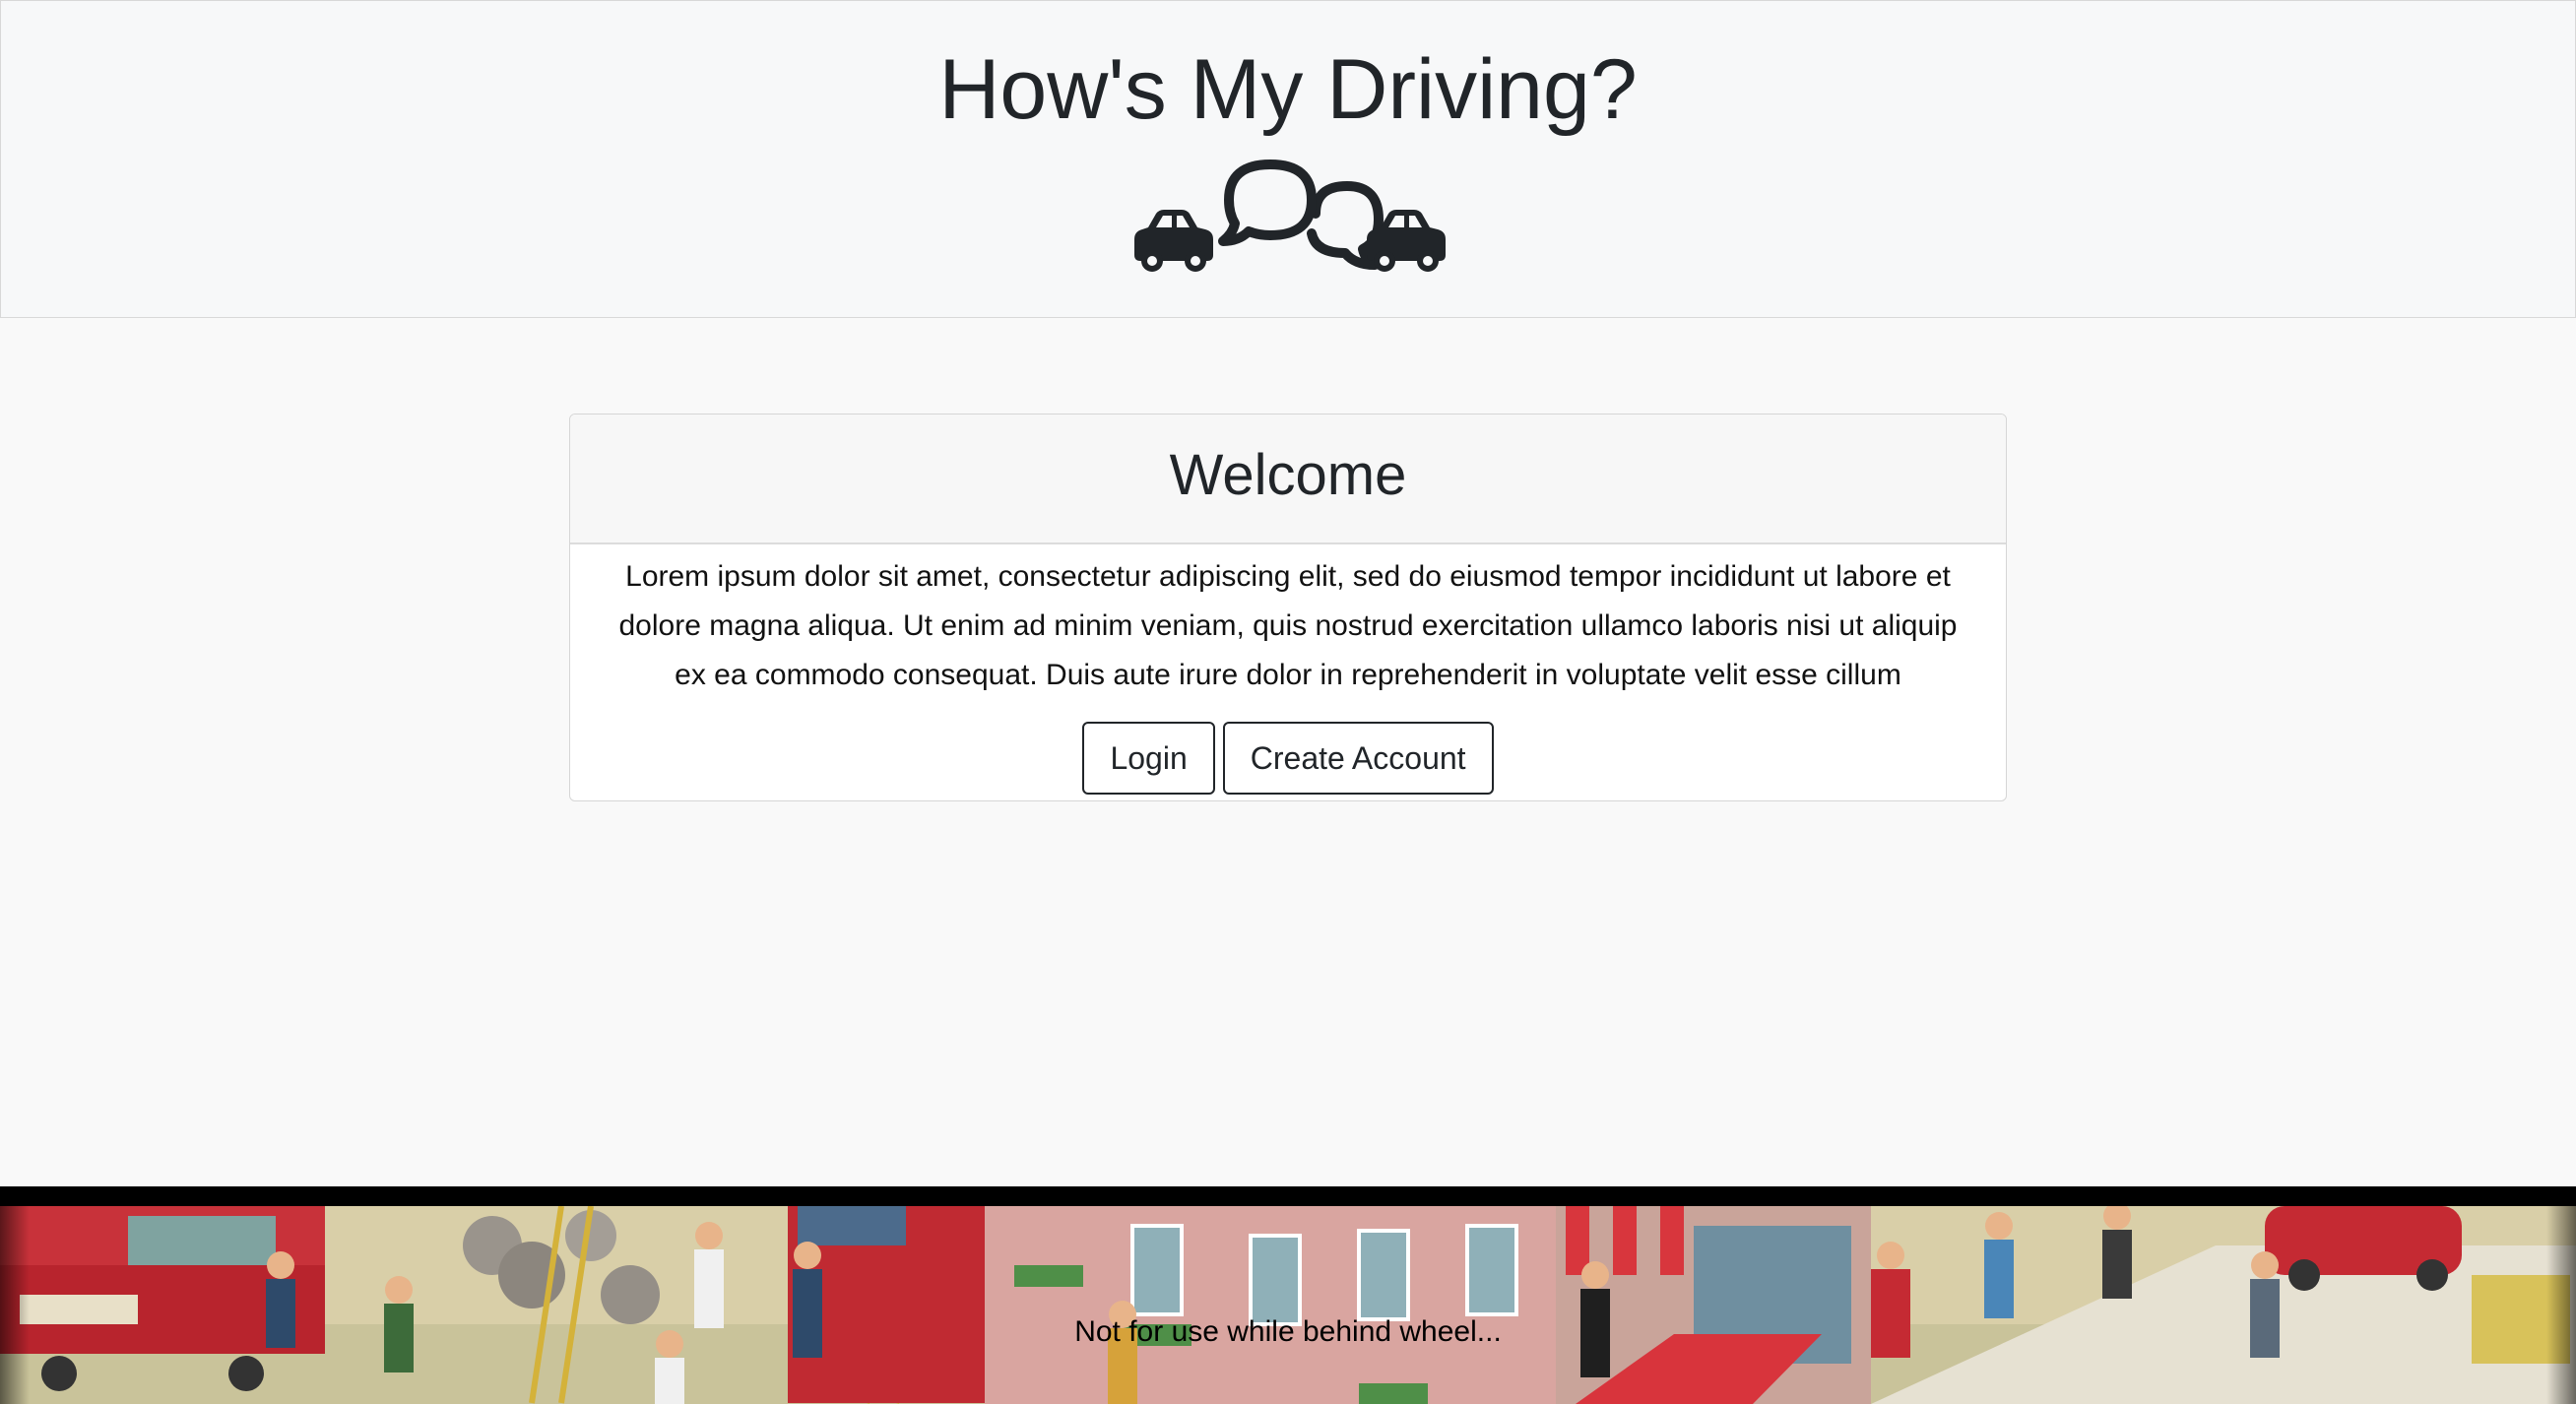 This screenshot has height=1404, width=2576. What do you see at coordinates (1288, 1305) in the screenshot?
I see `street-scene-illustration` at bounding box center [1288, 1305].